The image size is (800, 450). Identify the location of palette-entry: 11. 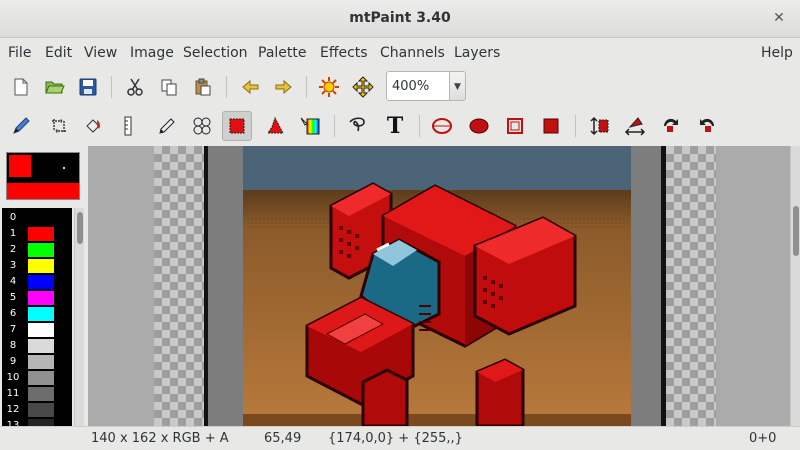
(37, 394).